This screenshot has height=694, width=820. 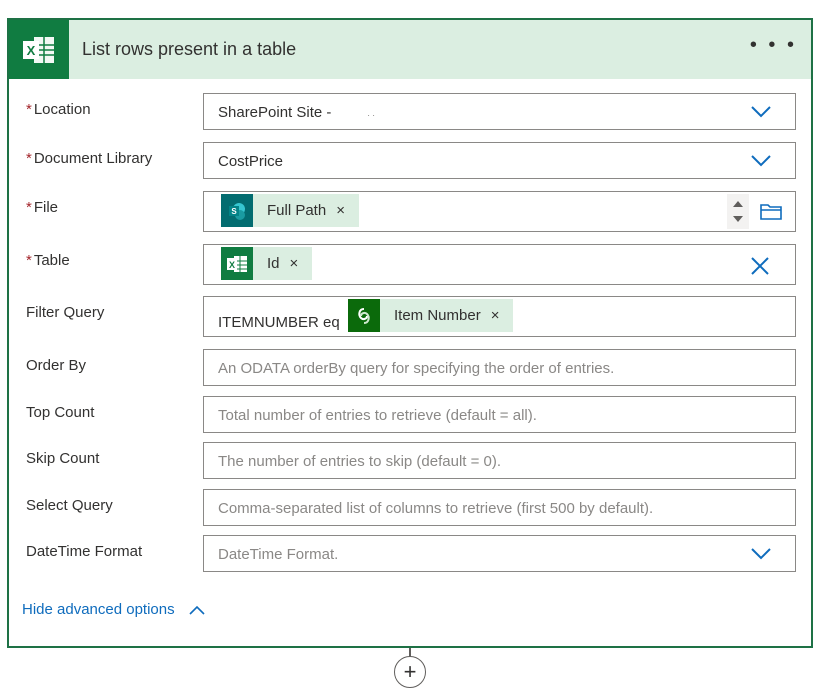 I want to click on up-down-arrows-icon, so click(x=738, y=211).